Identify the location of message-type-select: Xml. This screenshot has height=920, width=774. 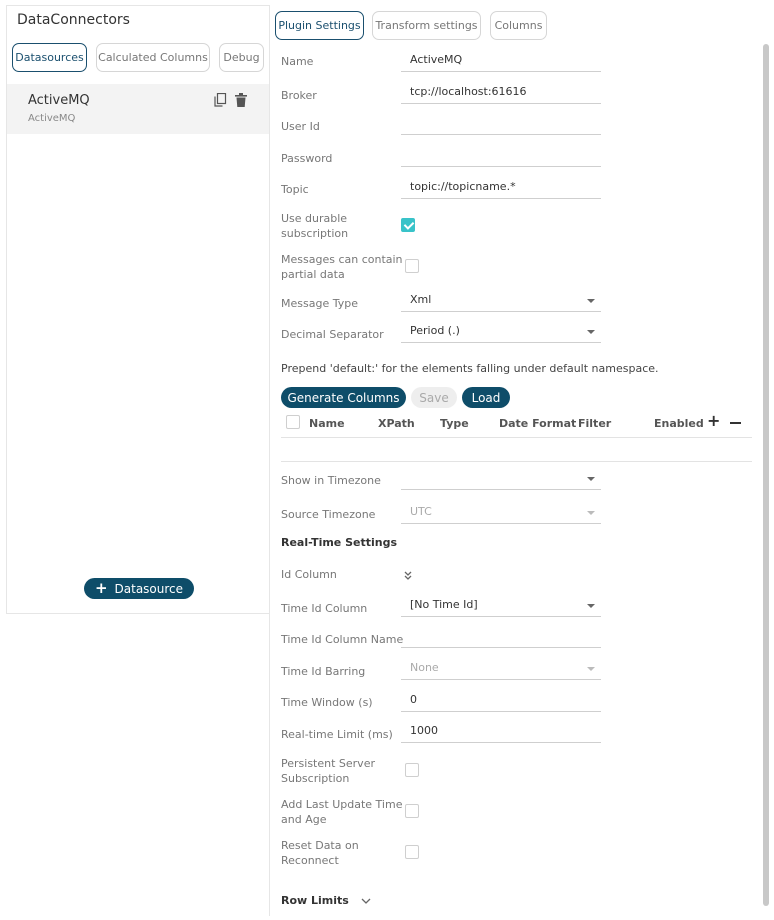
(501, 301).